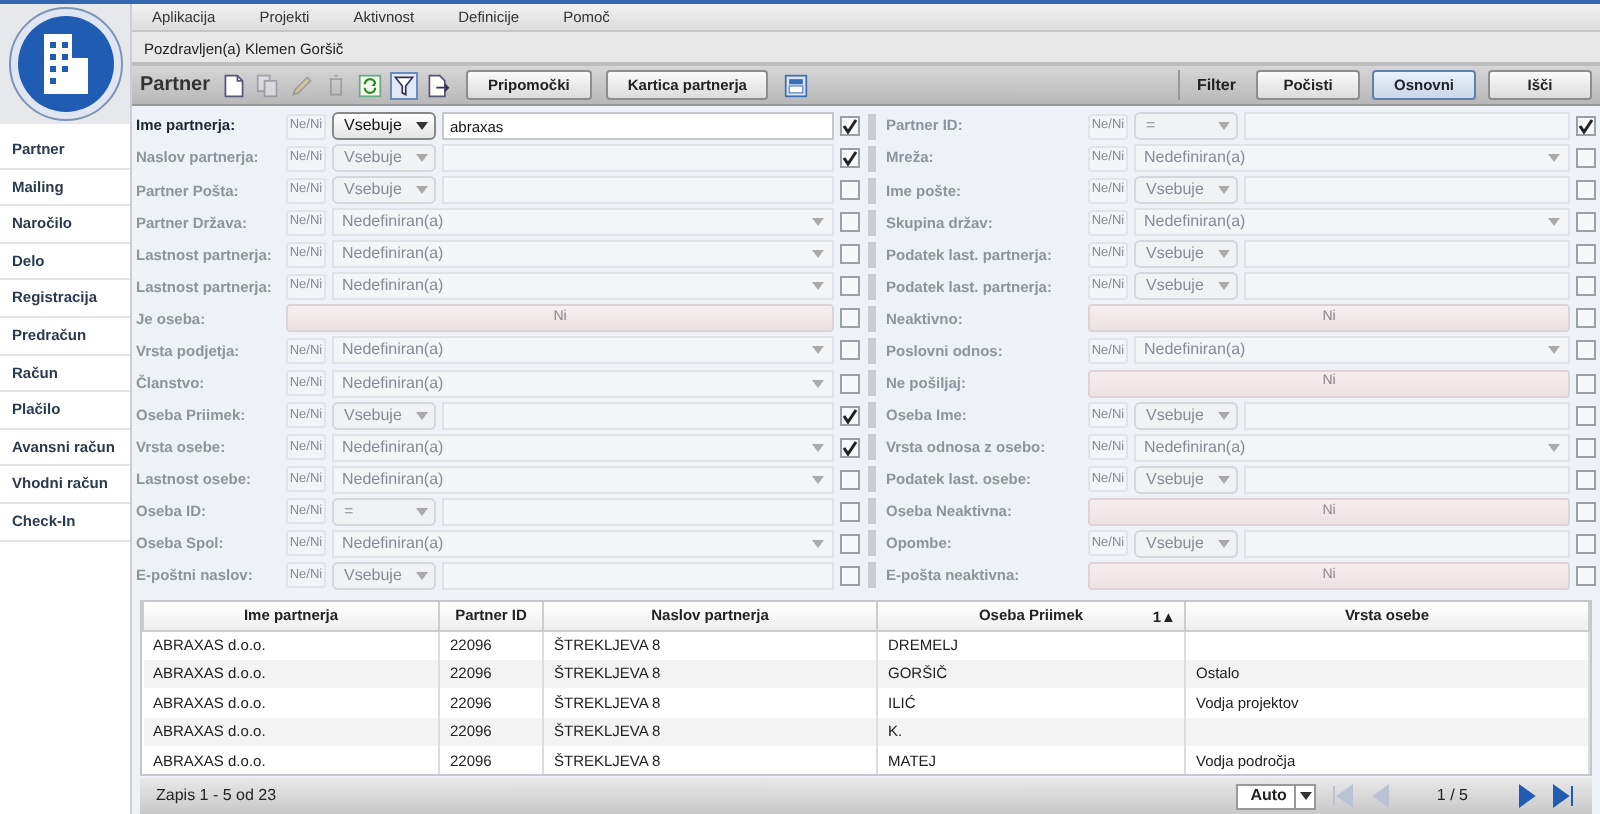 This screenshot has width=1600, height=814. What do you see at coordinates (438, 85) in the screenshot?
I see `export-button` at bounding box center [438, 85].